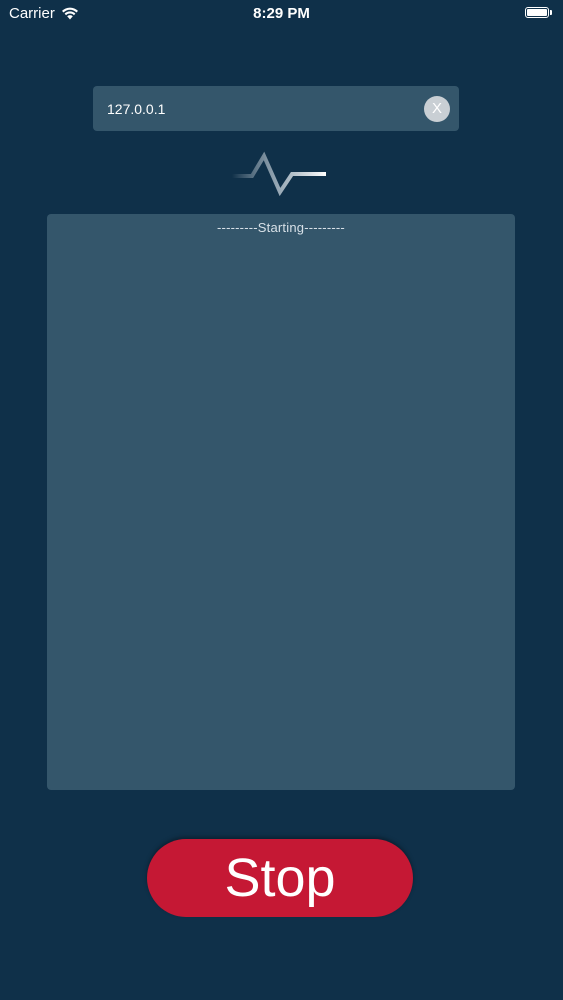 The height and width of the screenshot is (1000, 563). Describe the element at coordinates (538, 12) in the screenshot. I see `battery-icon` at that location.